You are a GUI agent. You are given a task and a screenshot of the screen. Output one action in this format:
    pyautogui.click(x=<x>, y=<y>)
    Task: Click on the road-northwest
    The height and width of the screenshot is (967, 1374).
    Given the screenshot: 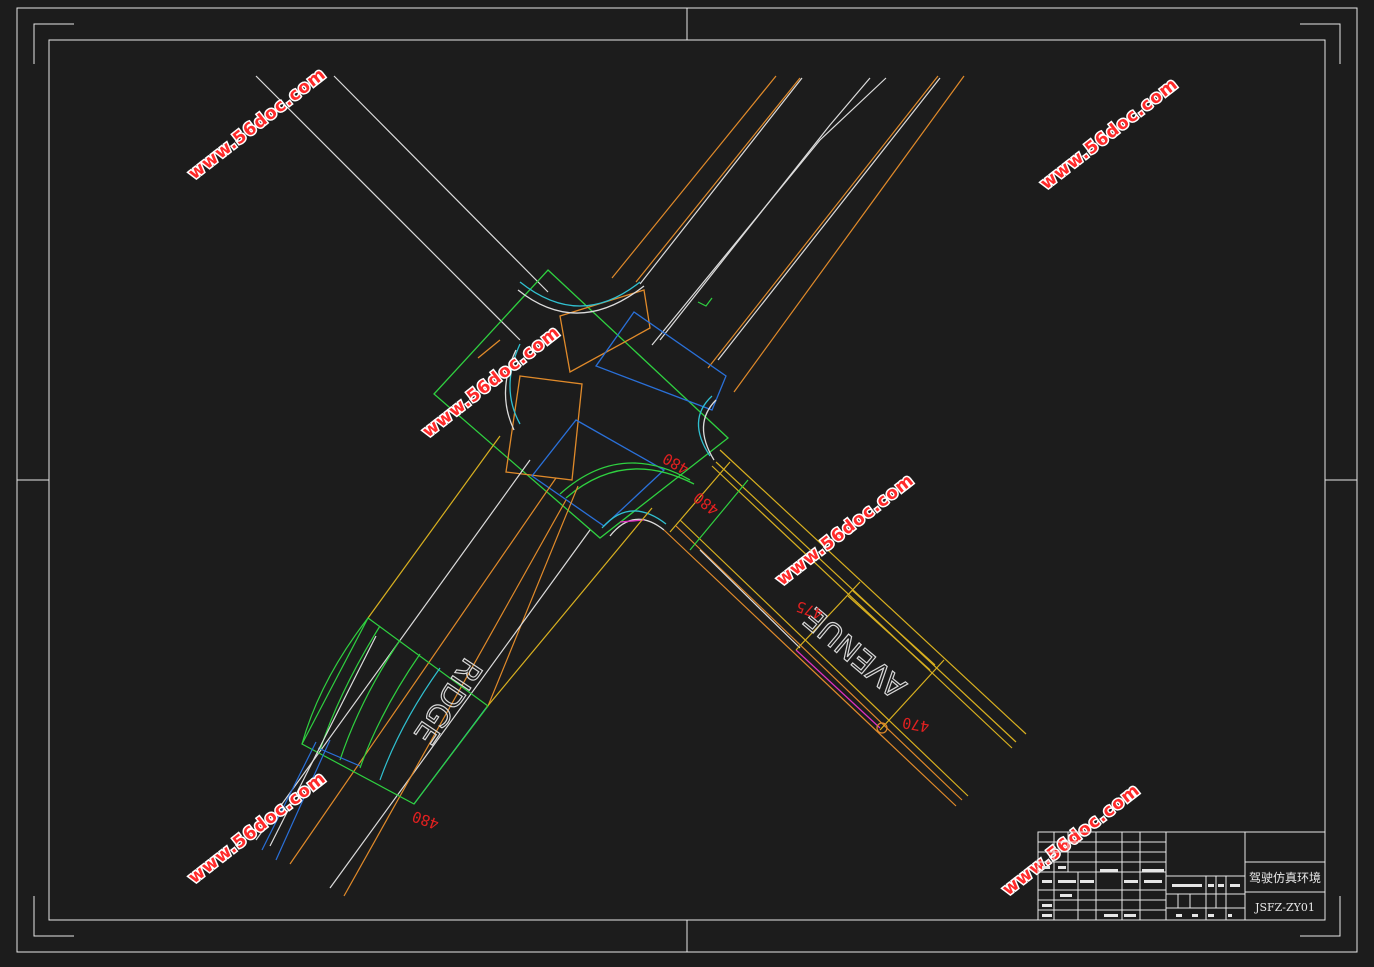 What is the action you would take?
    pyautogui.click(x=402, y=208)
    